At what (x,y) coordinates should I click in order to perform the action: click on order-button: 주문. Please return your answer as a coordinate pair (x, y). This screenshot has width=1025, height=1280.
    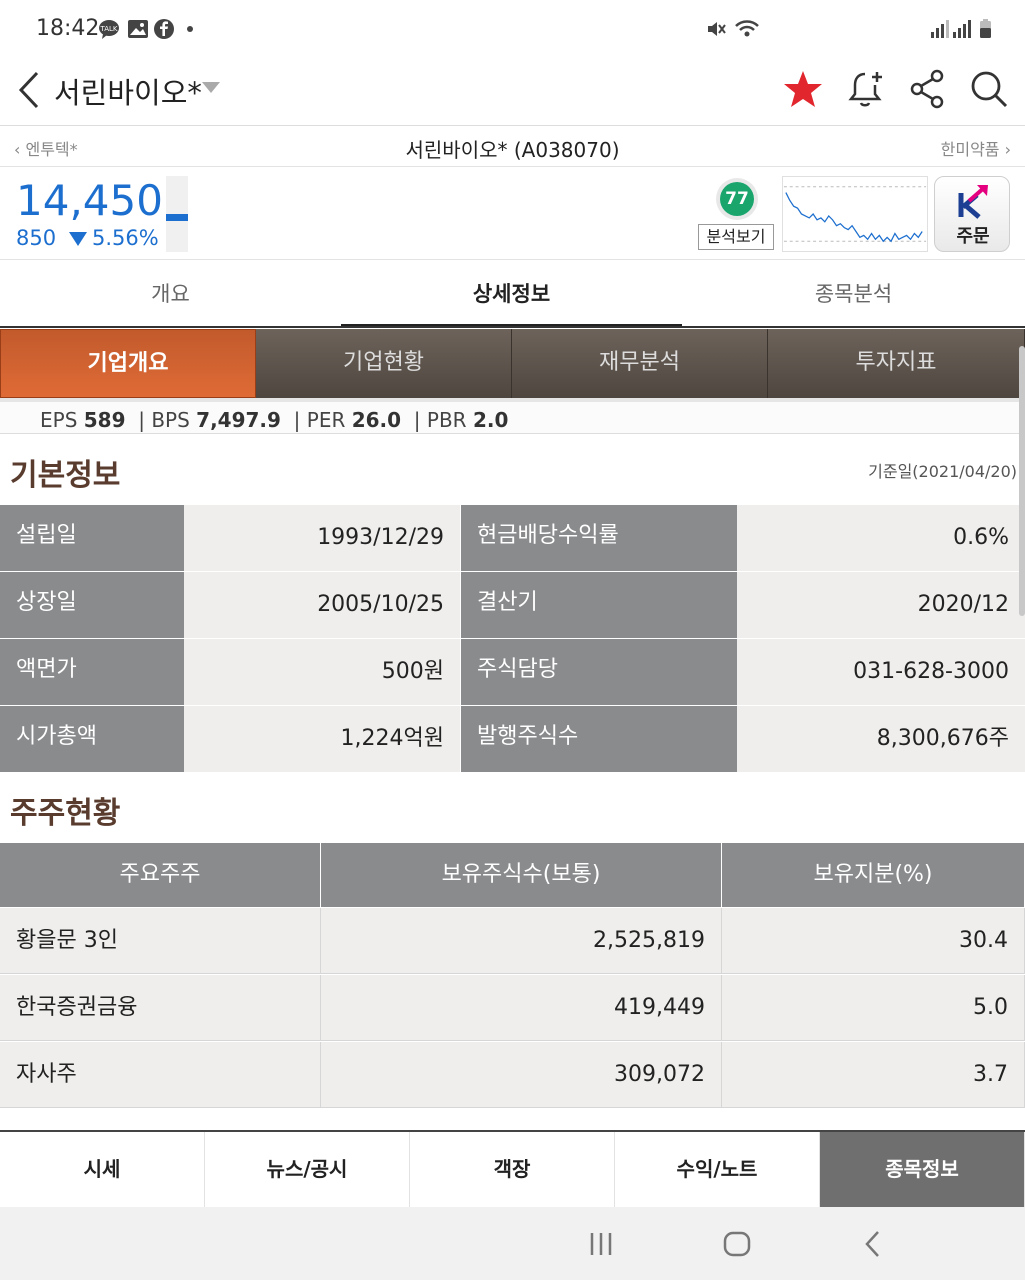
    Looking at the image, I should click on (972, 214).